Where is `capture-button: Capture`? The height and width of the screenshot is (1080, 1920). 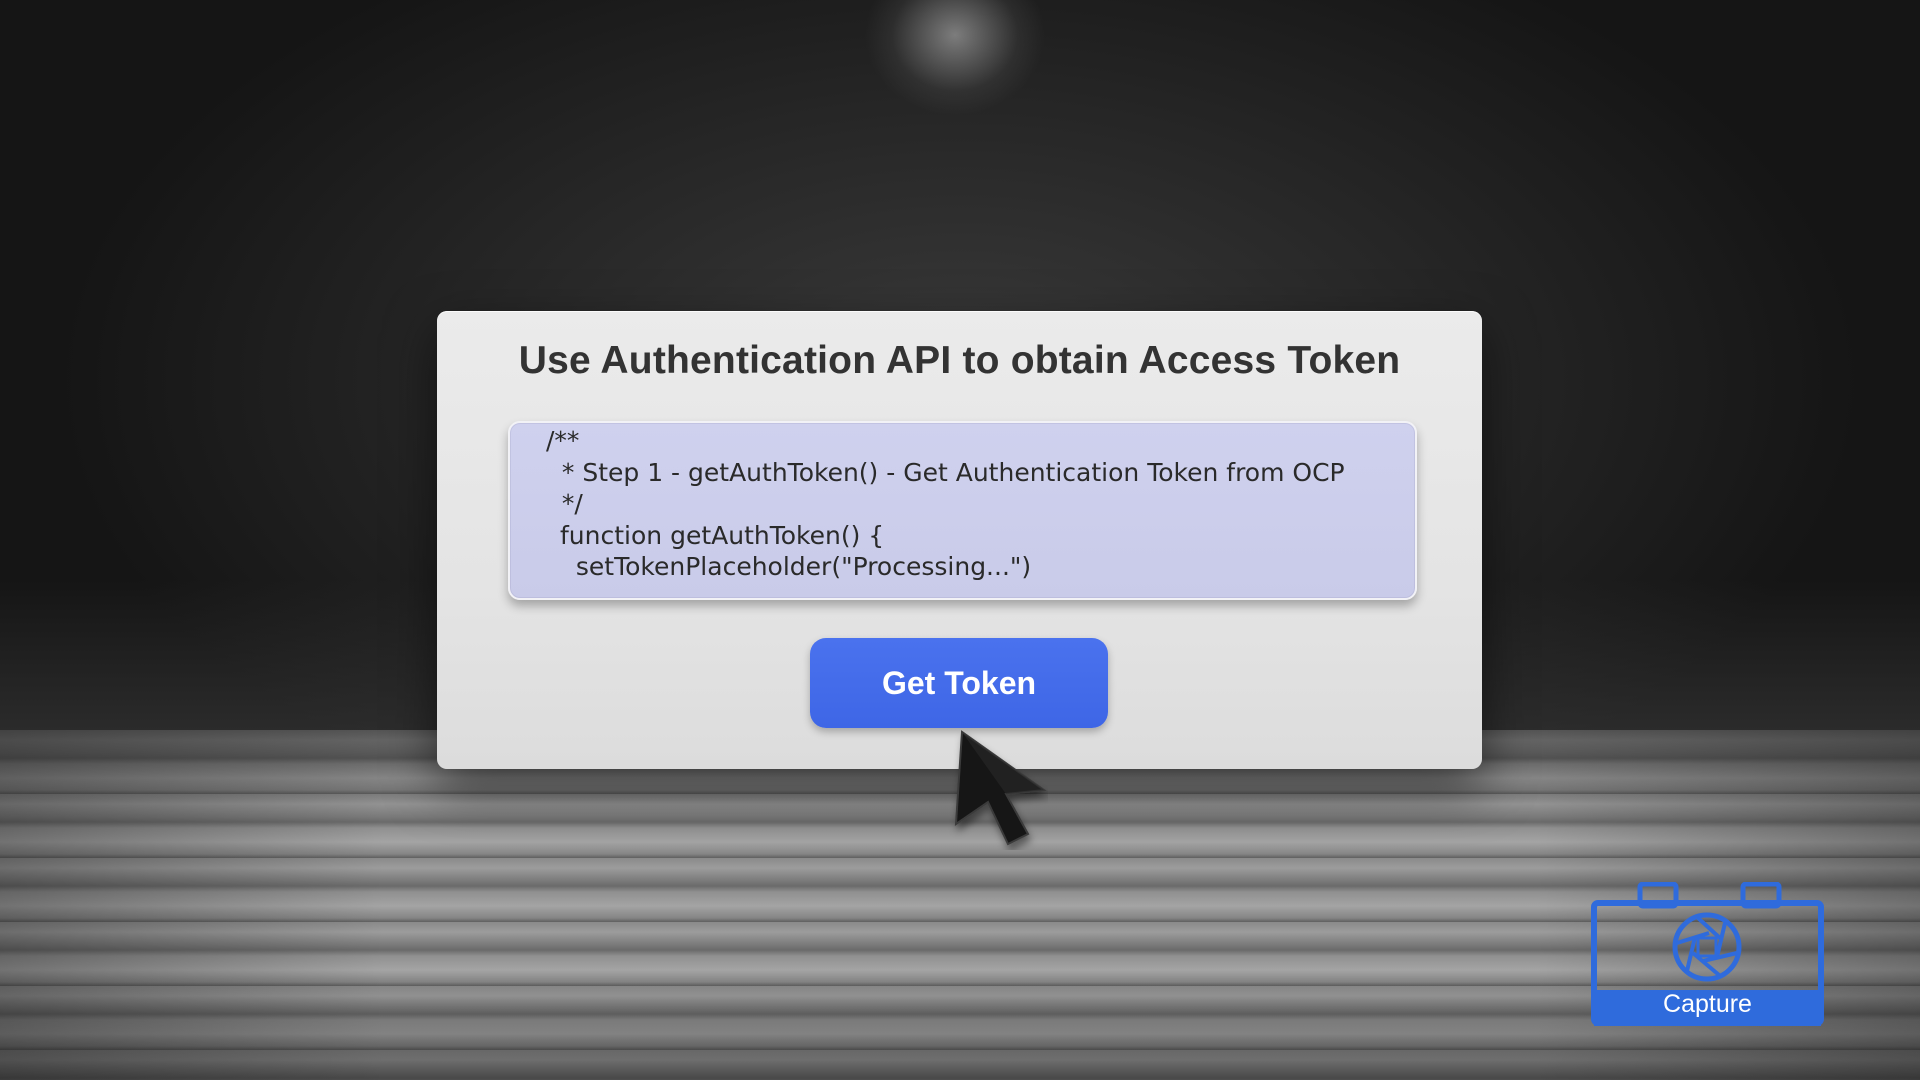 capture-button: Capture is located at coordinates (1707, 953).